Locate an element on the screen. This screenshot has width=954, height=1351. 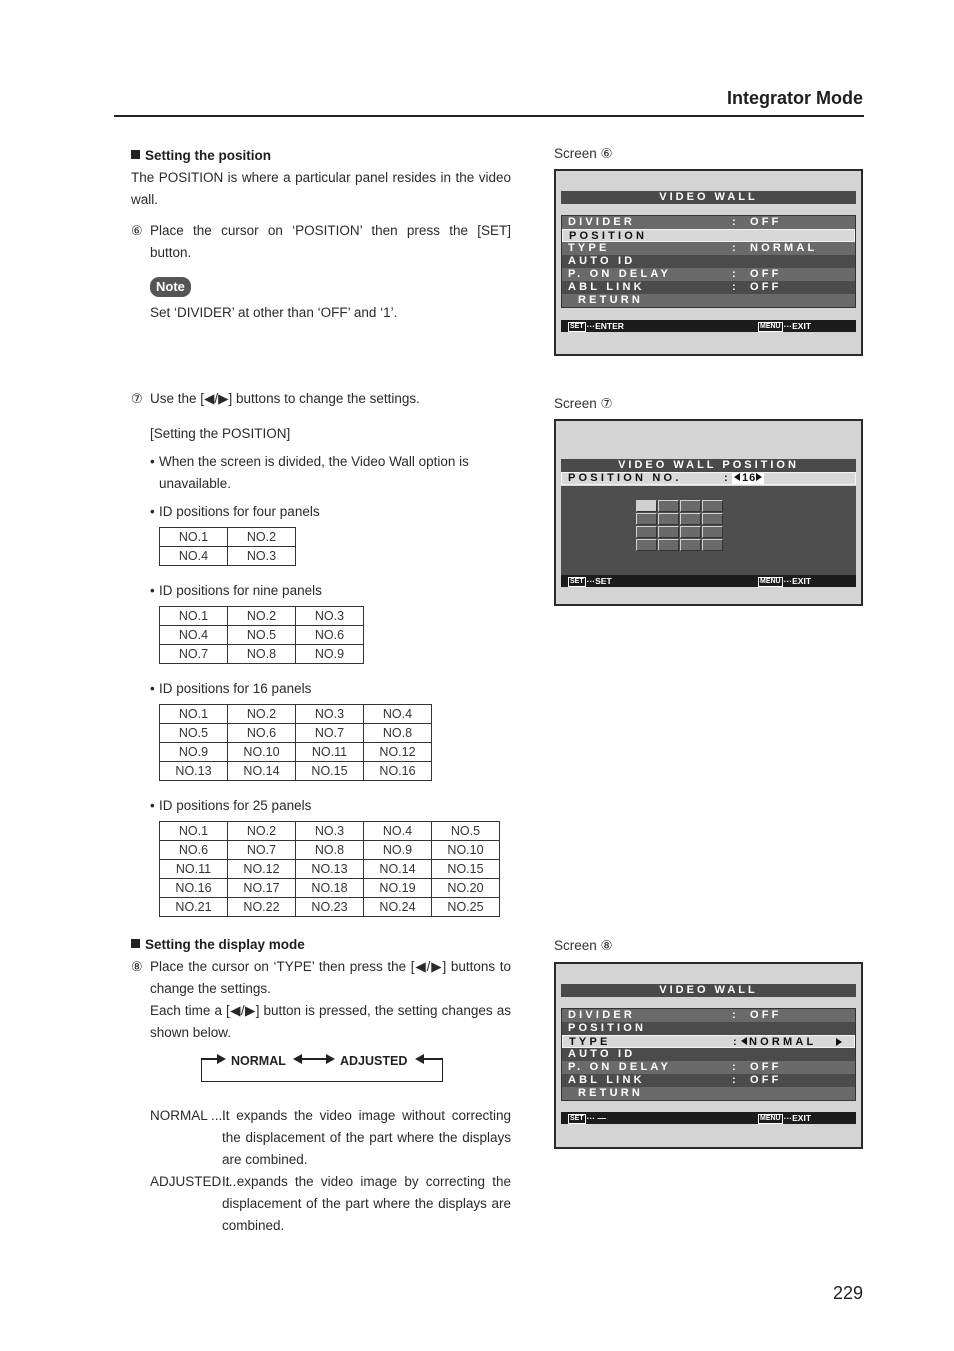
position-no-row: POSITION NO. : 16 is located at coordinates (708, 478).